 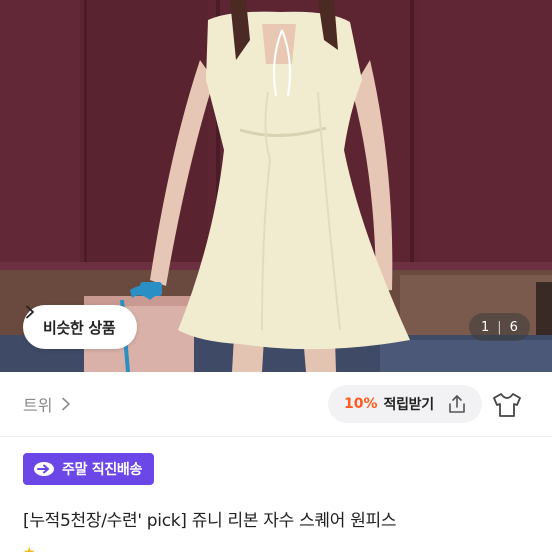 I want to click on similar-products-button: 비슷한 상품, so click(x=80, y=327).